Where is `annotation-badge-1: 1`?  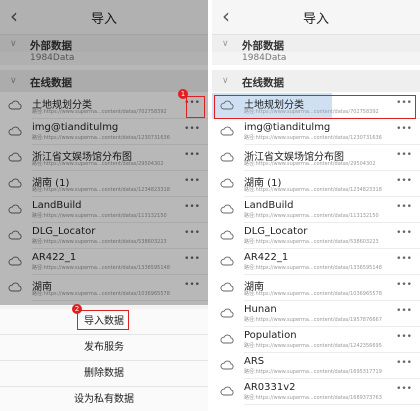
annotation-badge-1: 1 is located at coordinates (183, 94).